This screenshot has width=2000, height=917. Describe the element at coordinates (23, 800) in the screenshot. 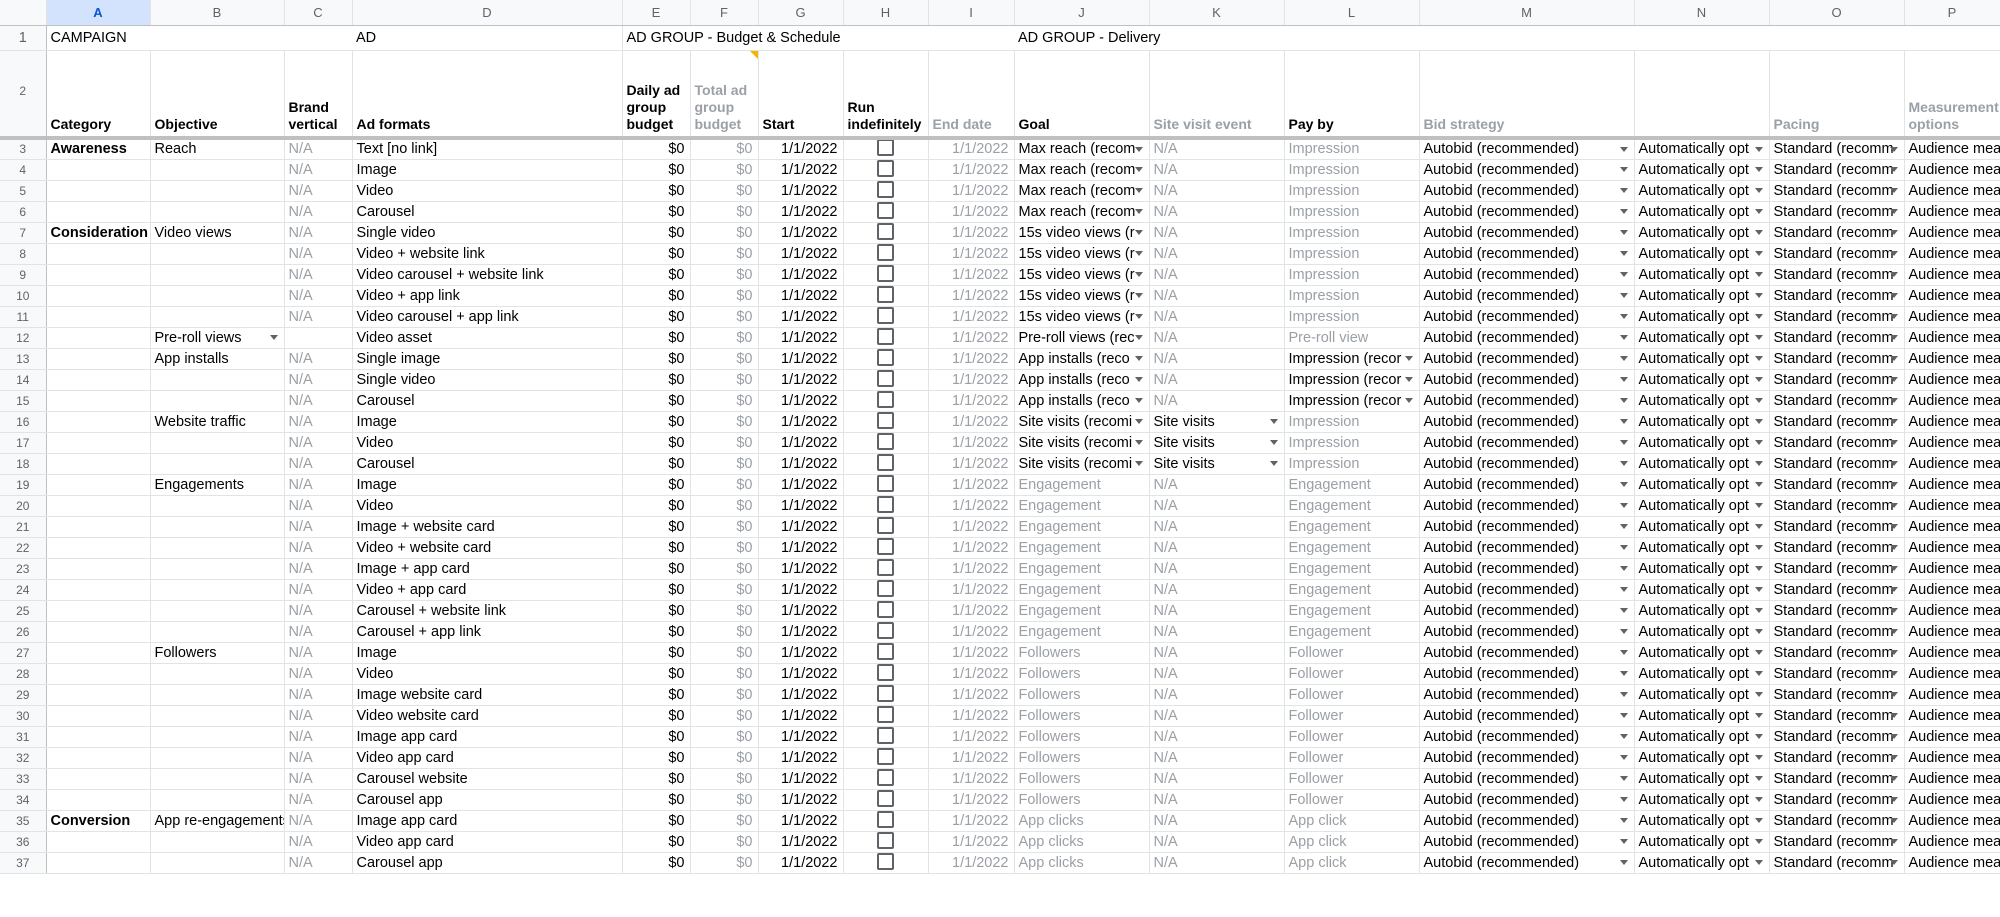

I see `row-header: 34` at that location.